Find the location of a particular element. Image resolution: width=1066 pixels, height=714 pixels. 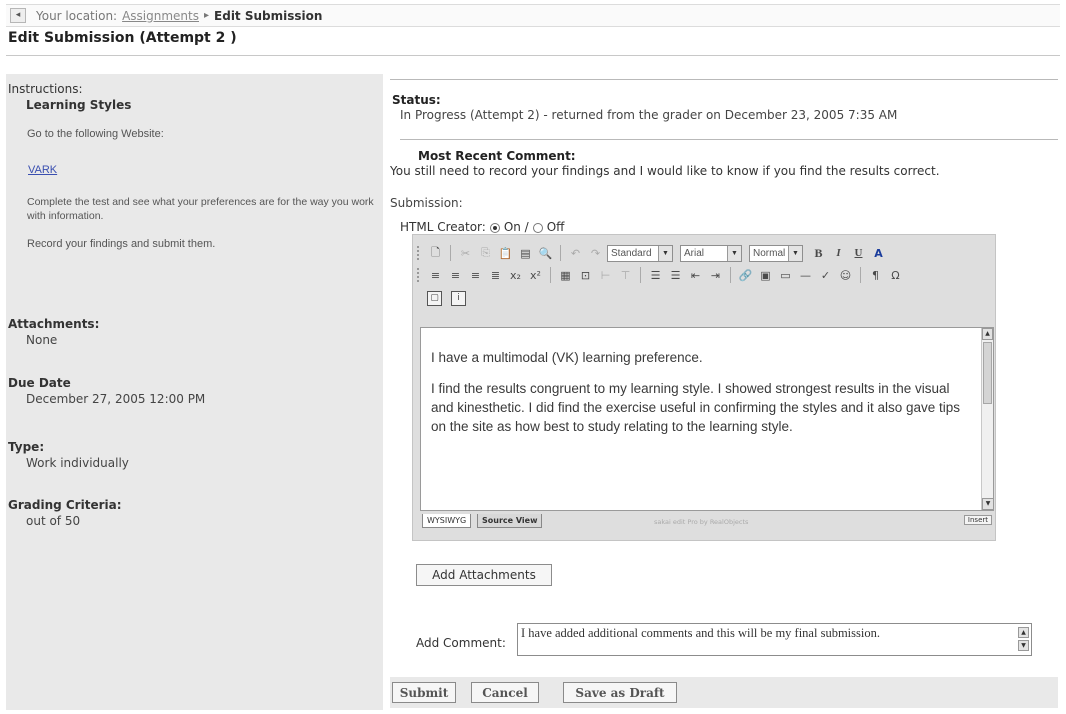

copy-icon: ⎘ is located at coordinates (485, 253).